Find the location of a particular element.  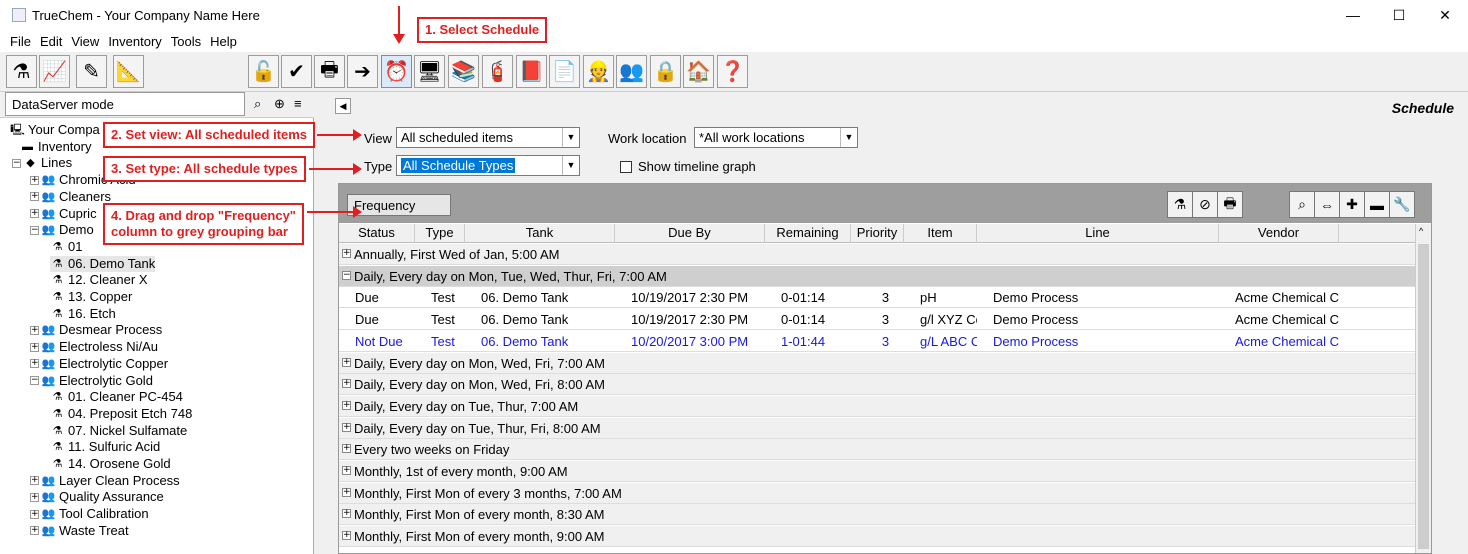

server-mode-field: DataServer mode is located at coordinates (125, 104).